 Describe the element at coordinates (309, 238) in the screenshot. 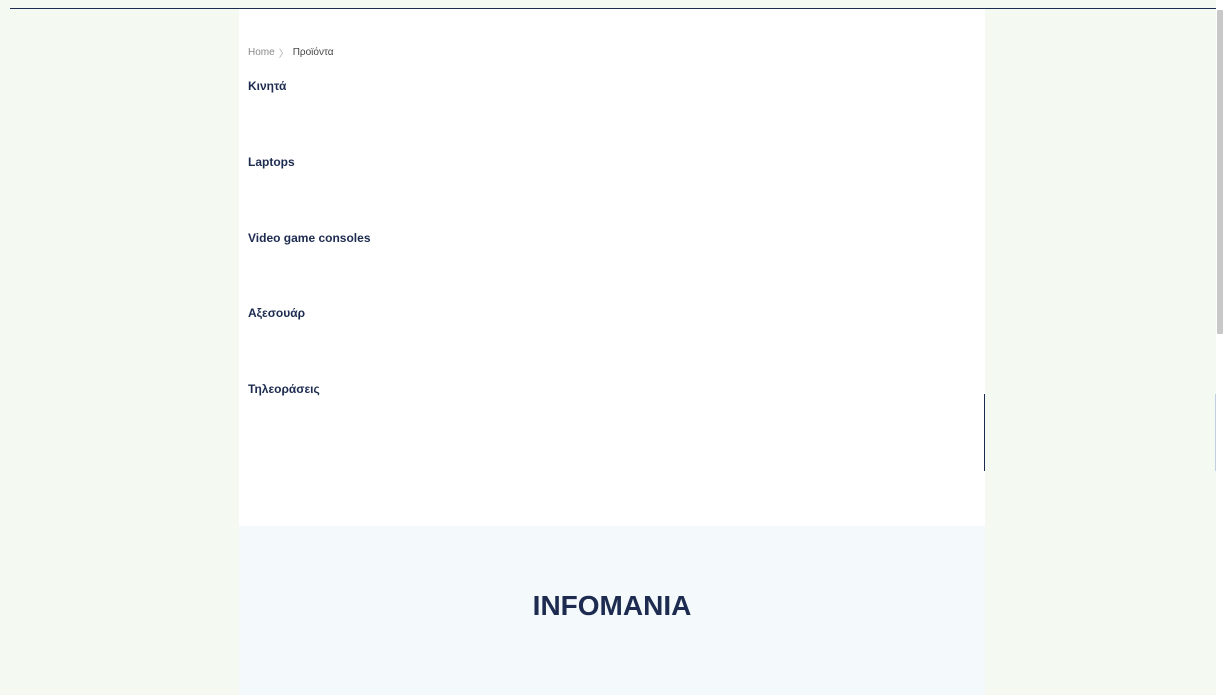

I see `category-link-consoles: Video game consoles` at that location.